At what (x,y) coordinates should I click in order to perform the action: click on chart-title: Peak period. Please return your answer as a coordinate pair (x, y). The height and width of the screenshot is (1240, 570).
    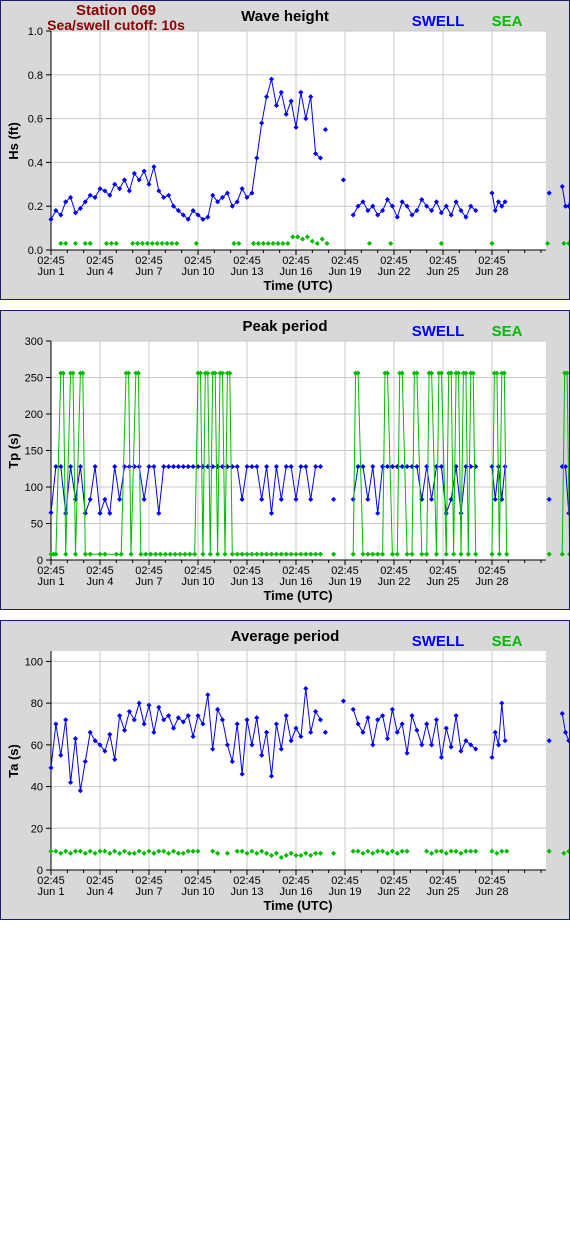
    Looking at the image, I should click on (284, 326).